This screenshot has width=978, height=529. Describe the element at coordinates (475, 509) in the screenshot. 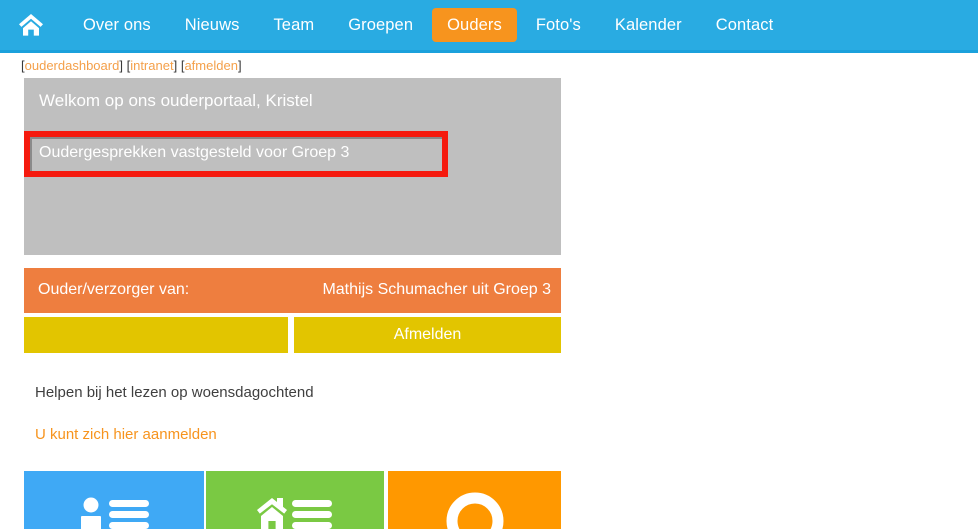

I see `ring-circle-icon` at that location.